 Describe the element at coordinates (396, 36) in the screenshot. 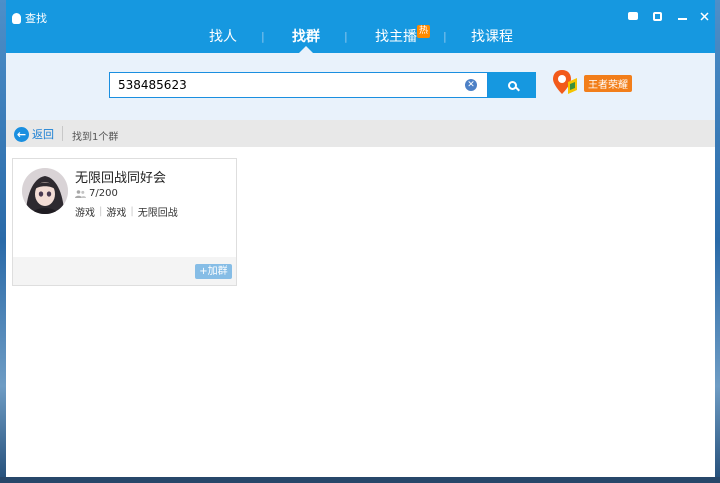

I see `tab-find-streamer: 找主播` at that location.